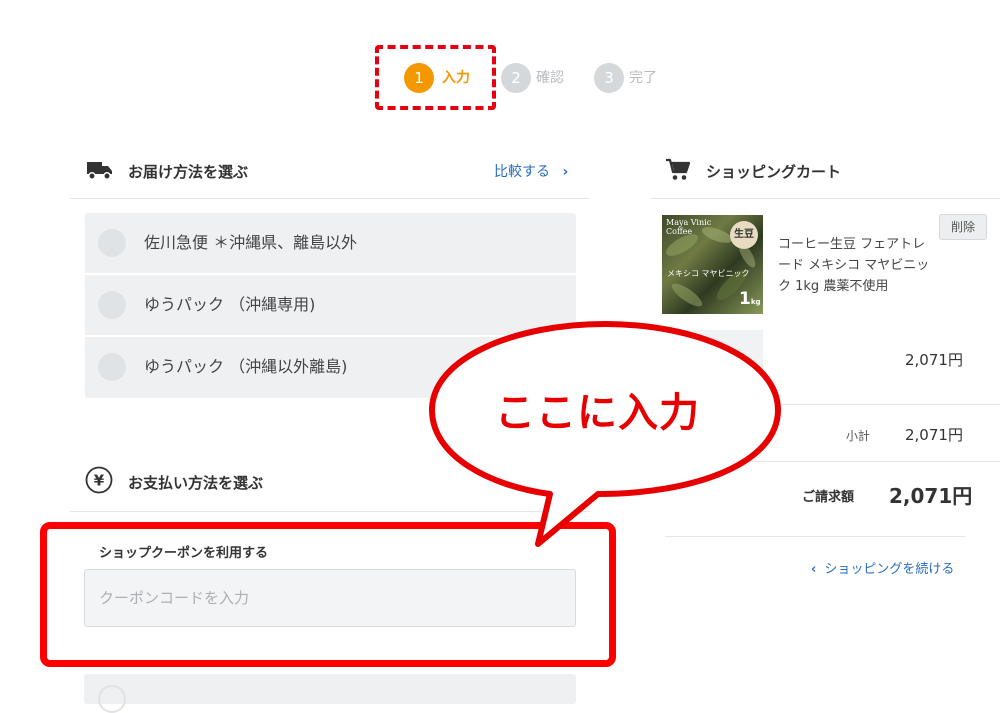 This screenshot has width=1000, height=713. What do you see at coordinates (814, 569) in the screenshot?
I see `chevron-left-icon: ‹` at bounding box center [814, 569].